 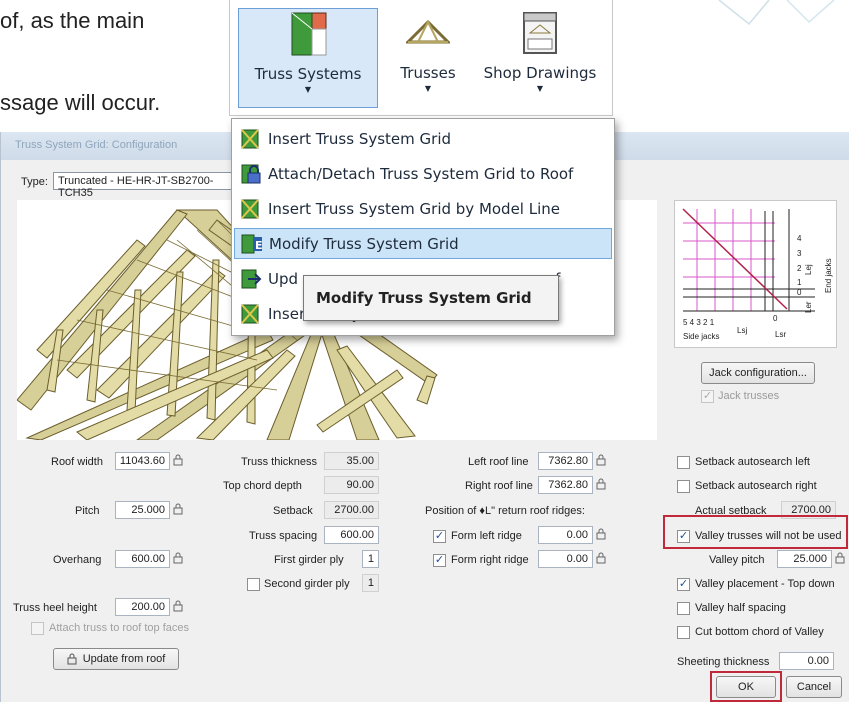 What do you see at coordinates (486, 536) in the screenshot?
I see `form-left-ridge-label: Form left ridge` at bounding box center [486, 536].